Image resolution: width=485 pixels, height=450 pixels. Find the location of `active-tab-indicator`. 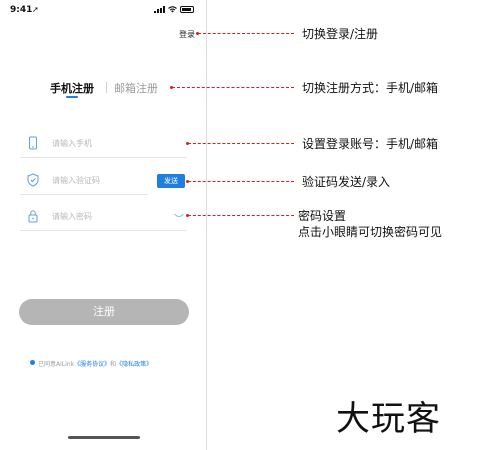

active-tab-indicator is located at coordinates (72, 97).